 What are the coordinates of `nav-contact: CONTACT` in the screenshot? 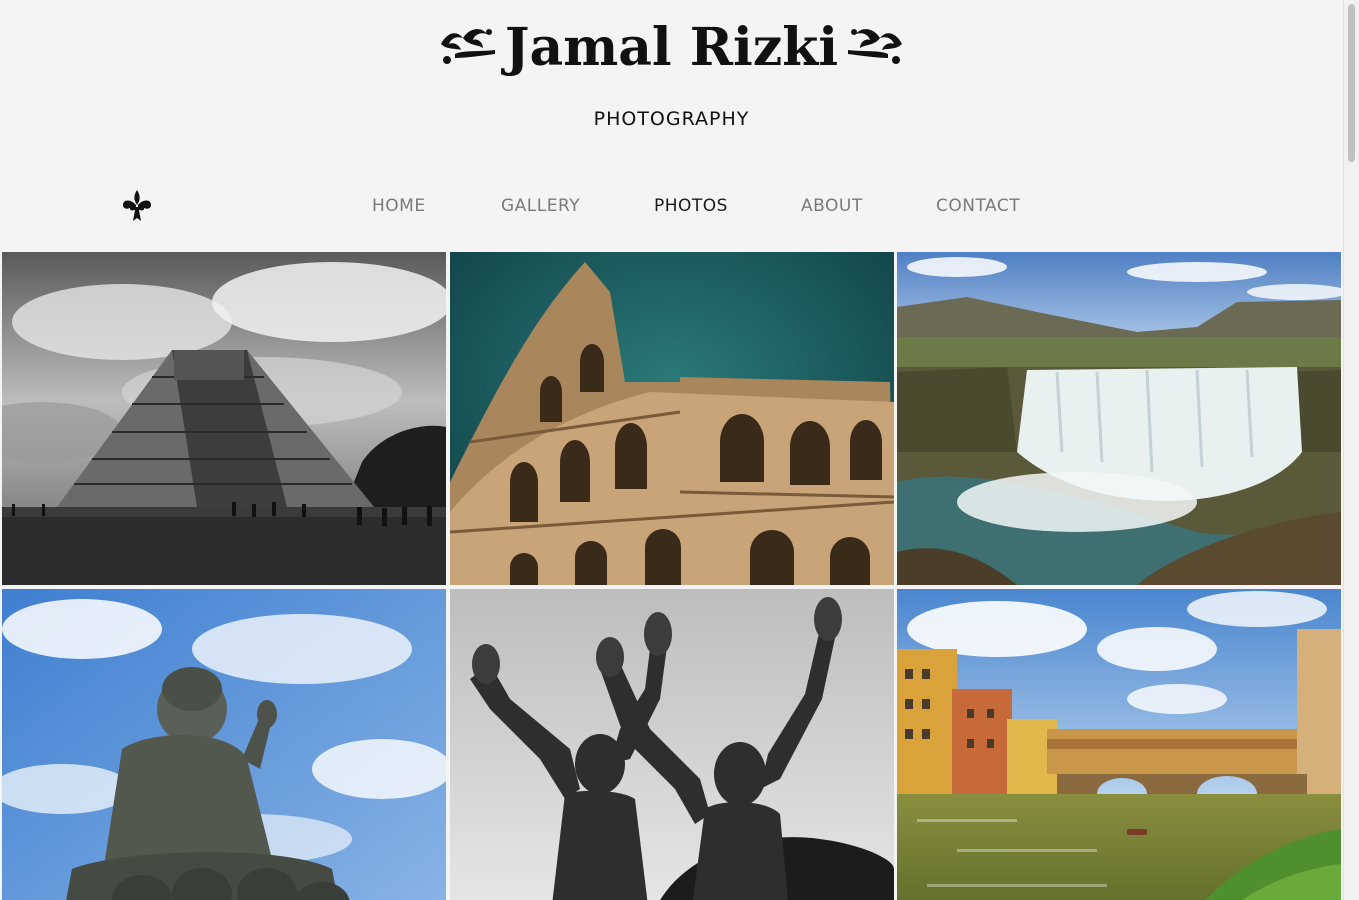 It's located at (978, 206).